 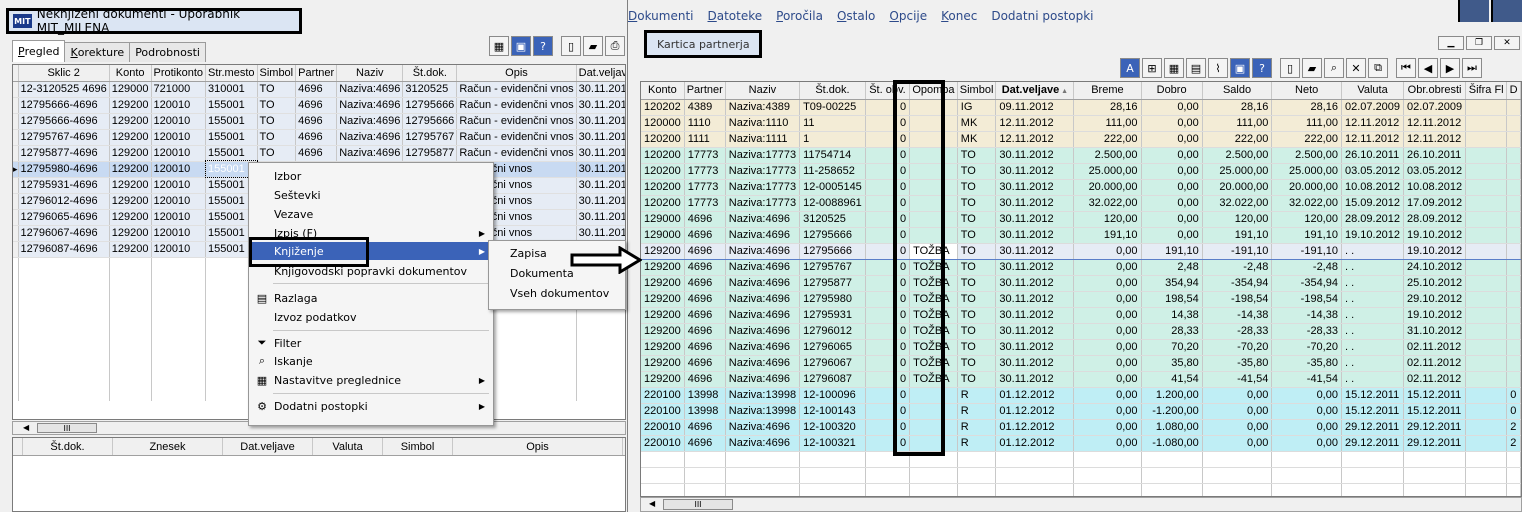 I want to click on table-cell: 2, so click(x=1513, y=443).